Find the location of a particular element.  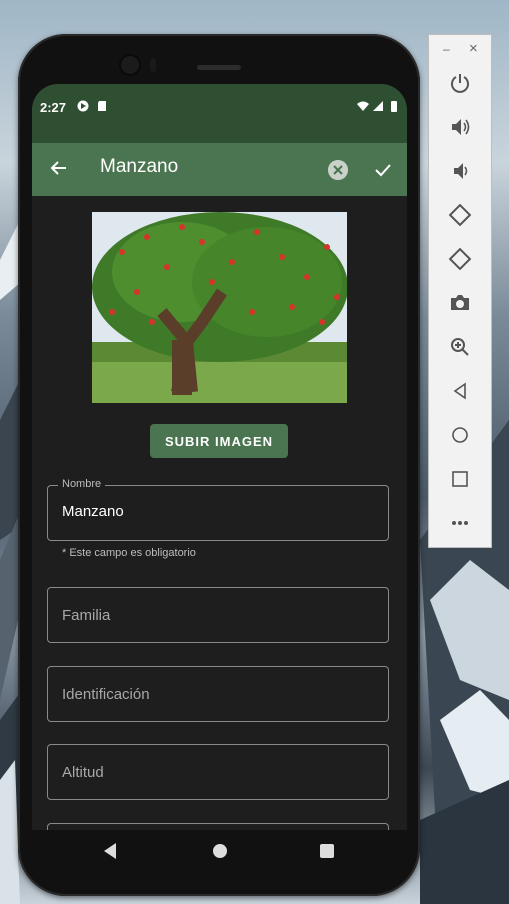

zoom-icon is located at coordinates (460, 347).